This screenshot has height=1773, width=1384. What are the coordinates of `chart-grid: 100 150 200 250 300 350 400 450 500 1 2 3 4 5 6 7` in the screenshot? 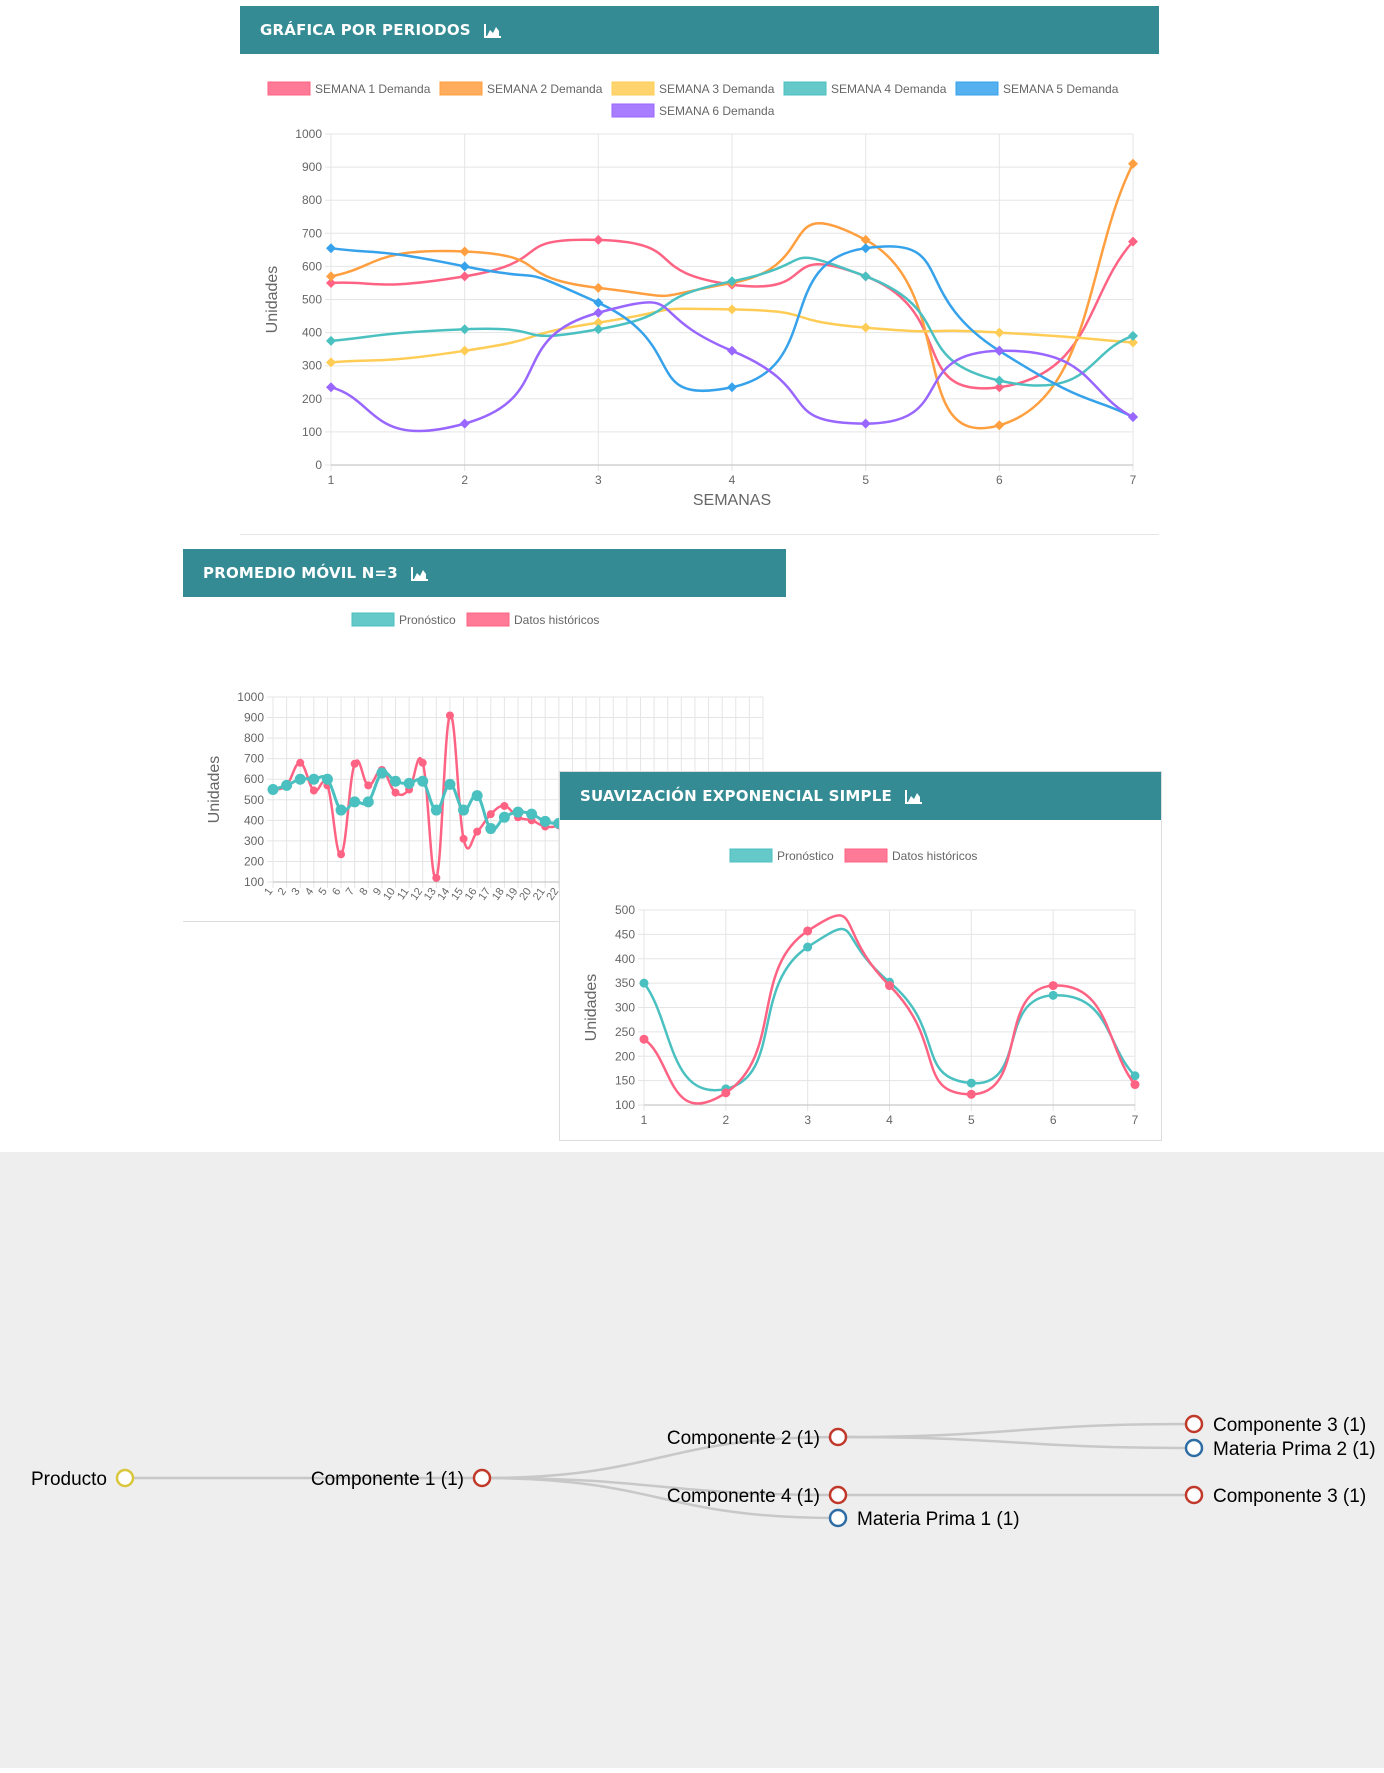 It's located at (877, 1015).